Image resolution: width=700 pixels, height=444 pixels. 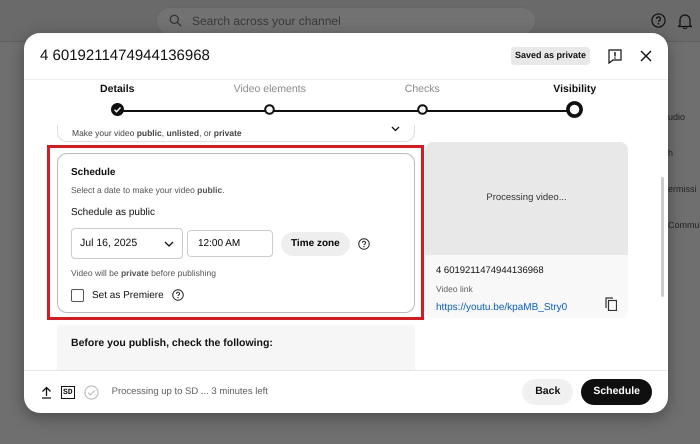 I want to click on feedback-icon, so click(x=615, y=56).